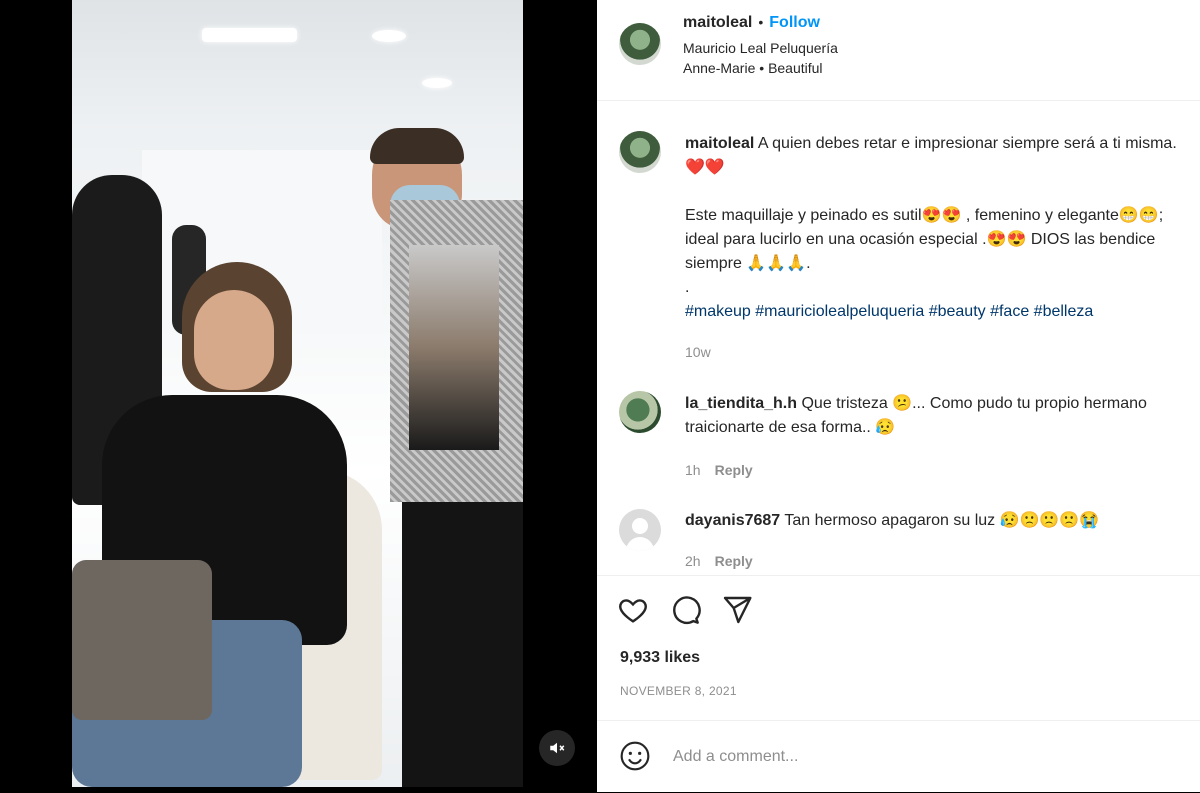 This screenshot has height=793, width=1200. What do you see at coordinates (717, 22) in the screenshot?
I see `post-username: maitoleal` at bounding box center [717, 22].